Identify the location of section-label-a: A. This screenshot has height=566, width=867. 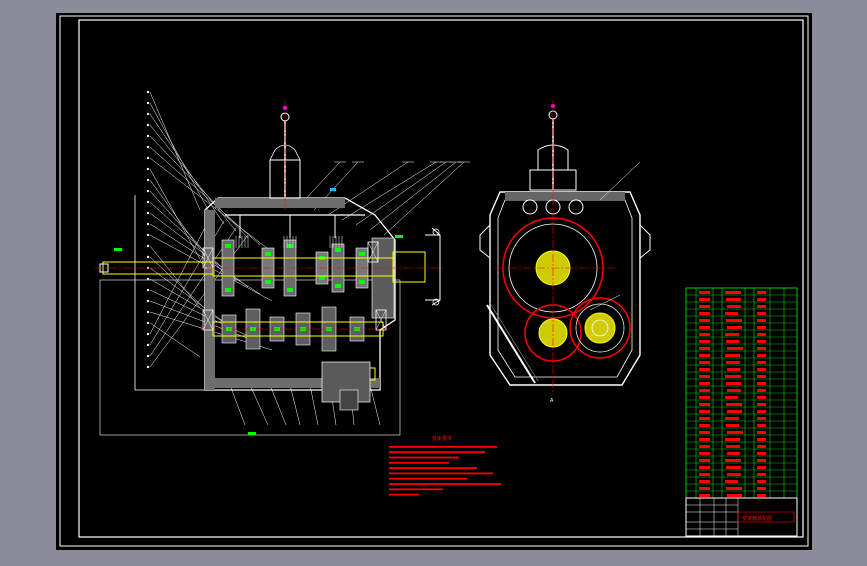
(552, 401).